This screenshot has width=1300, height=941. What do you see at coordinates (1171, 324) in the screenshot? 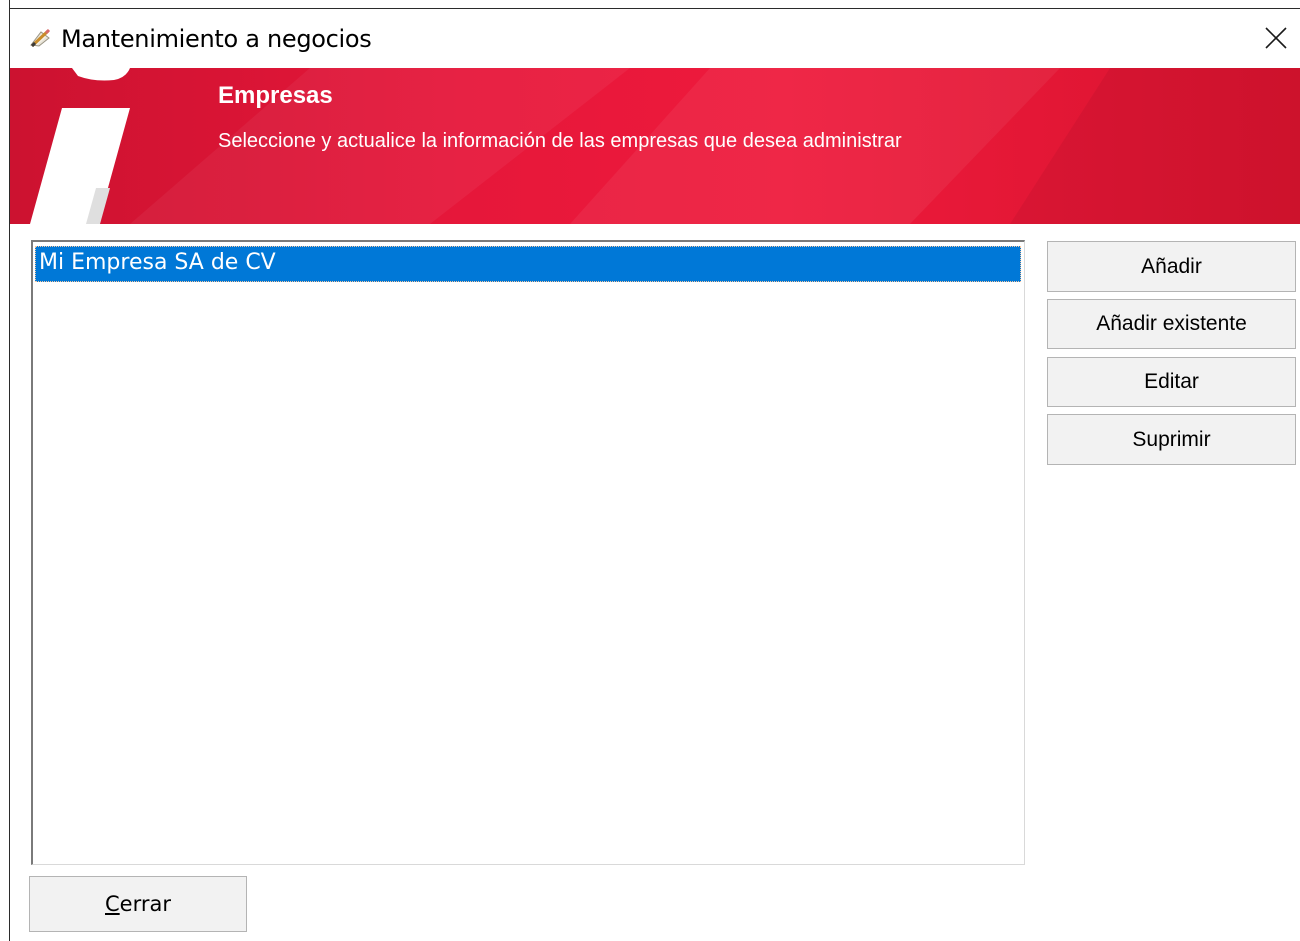
I see `add-existing-button: Añadir existente` at bounding box center [1171, 324].